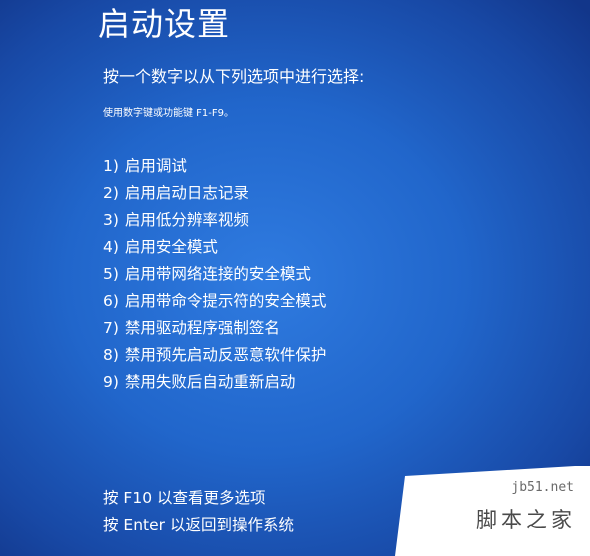 Image resolution: width=590 pixels, height=556 pixels. I want to click on option-label: 启用低分辨率视频, so click(186, 220).